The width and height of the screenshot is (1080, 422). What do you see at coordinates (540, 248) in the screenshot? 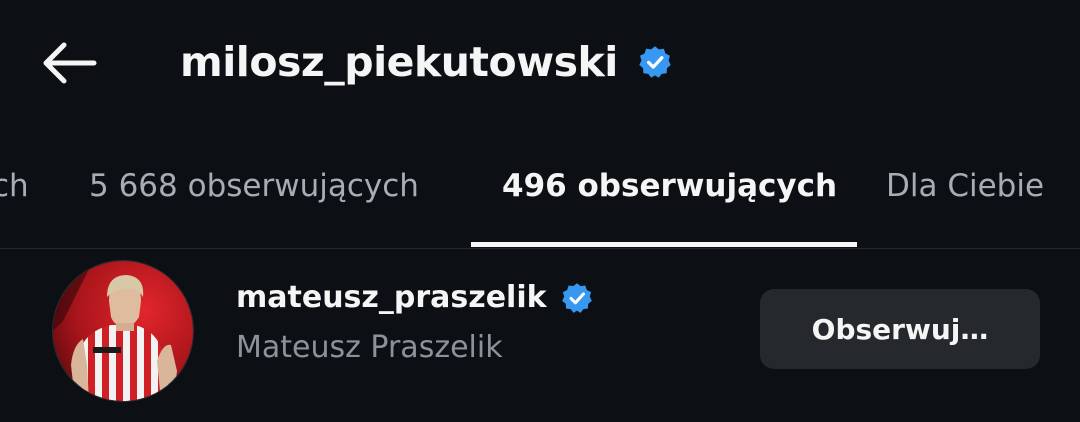
I see `tabs-divider` at bounding box center [540, 248].